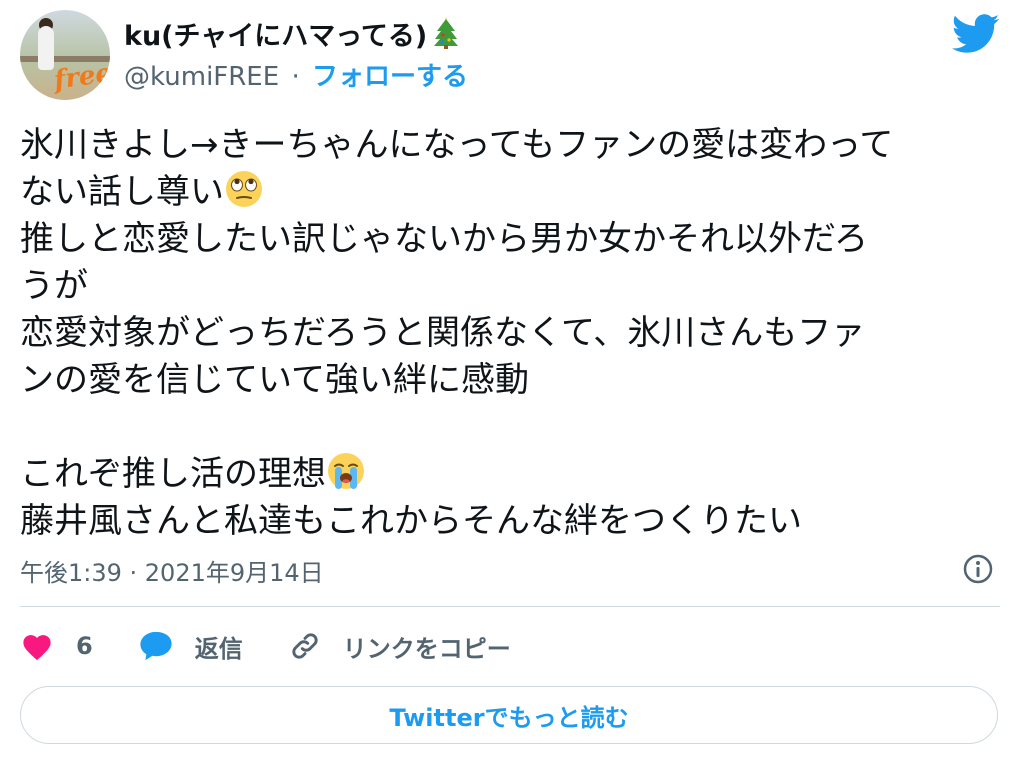  Describe the element at coordinates (446, 36) in the screenshot. I see `christmas-tree-icon` at that location.